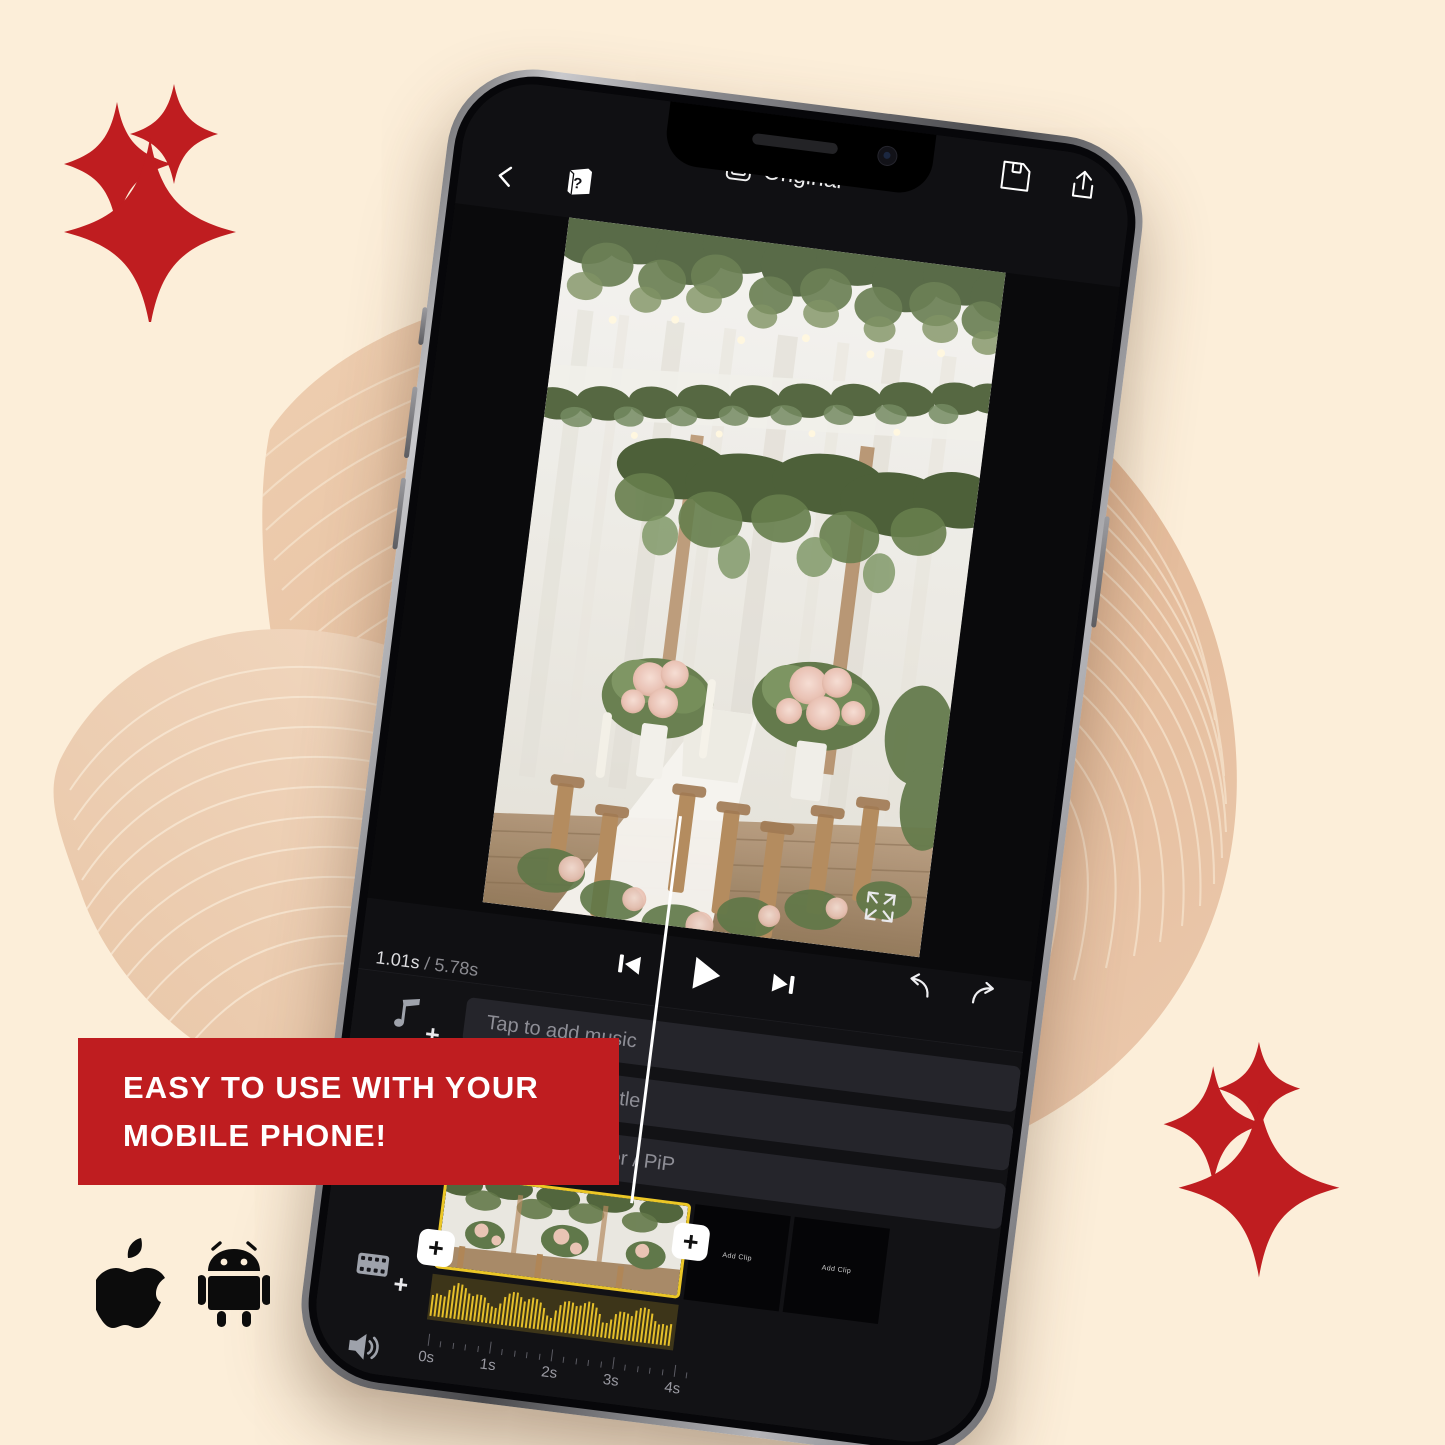 Image resolution: width=1445 pixels, height=1445 pixels. I want to click on skip-next-button, so click(784, 986).